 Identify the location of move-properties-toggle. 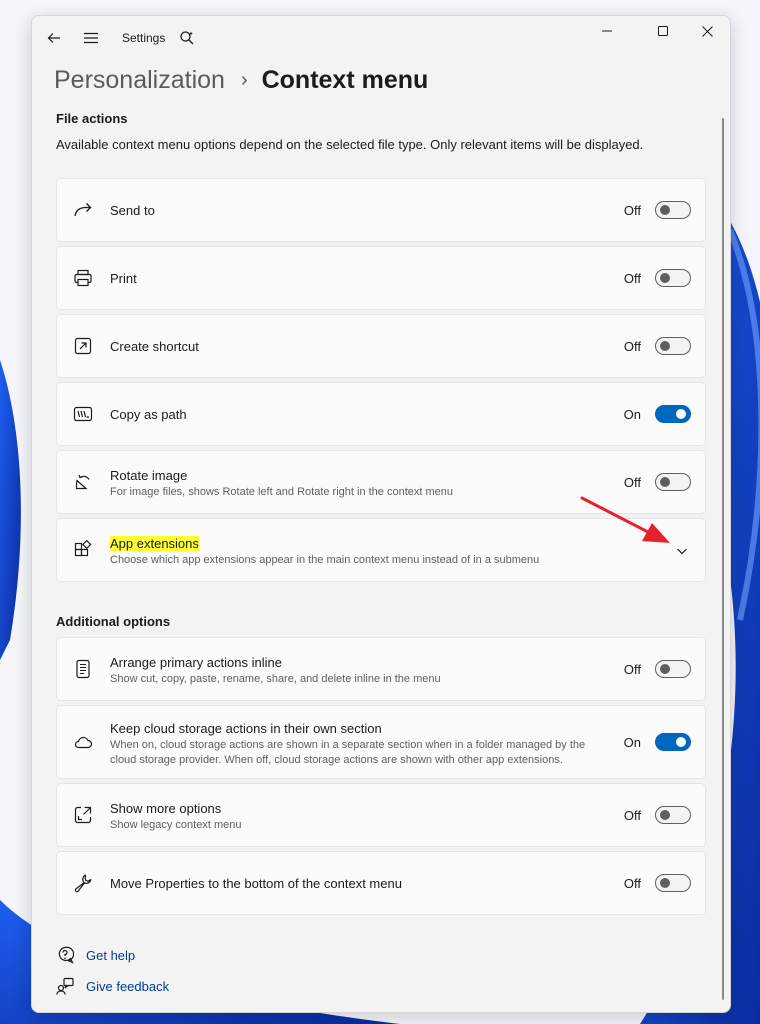
(673, 883).